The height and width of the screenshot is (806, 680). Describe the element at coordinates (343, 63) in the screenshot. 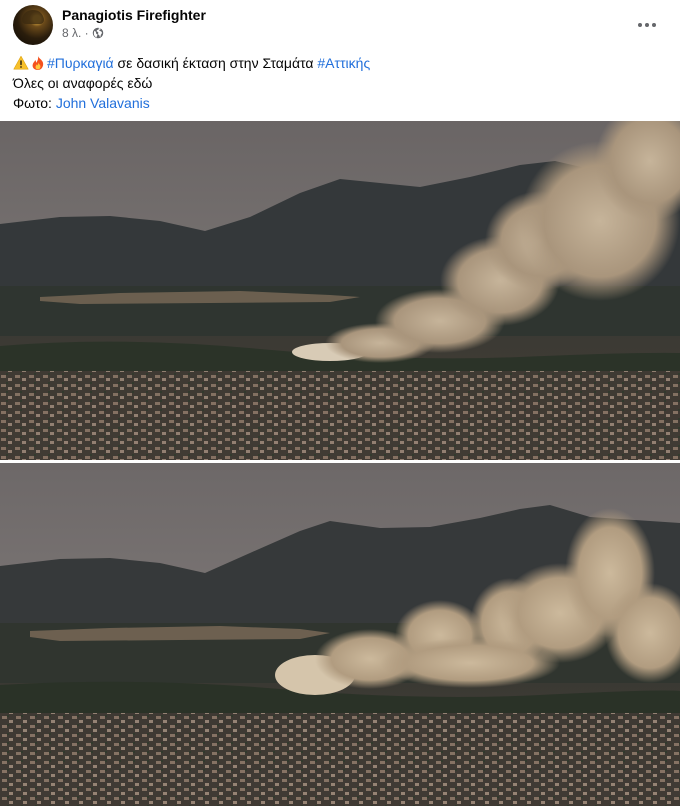

I see `hashtag-link-2: #Αττικής` at that location.